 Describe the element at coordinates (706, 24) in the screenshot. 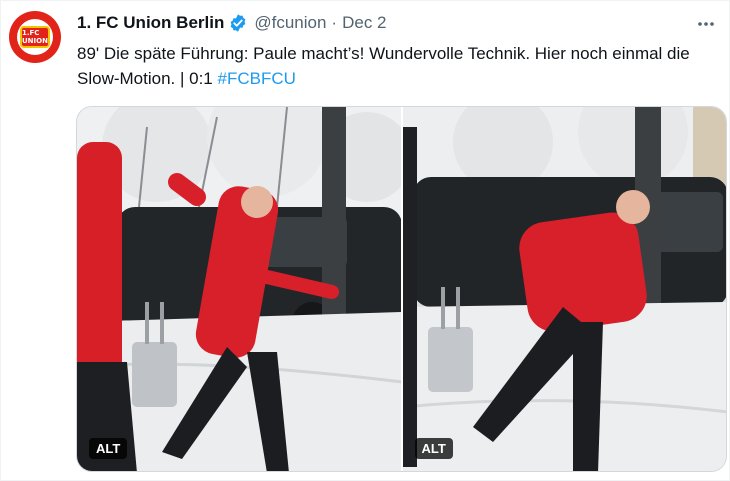

I see `more-horizontal-icon` at that location.